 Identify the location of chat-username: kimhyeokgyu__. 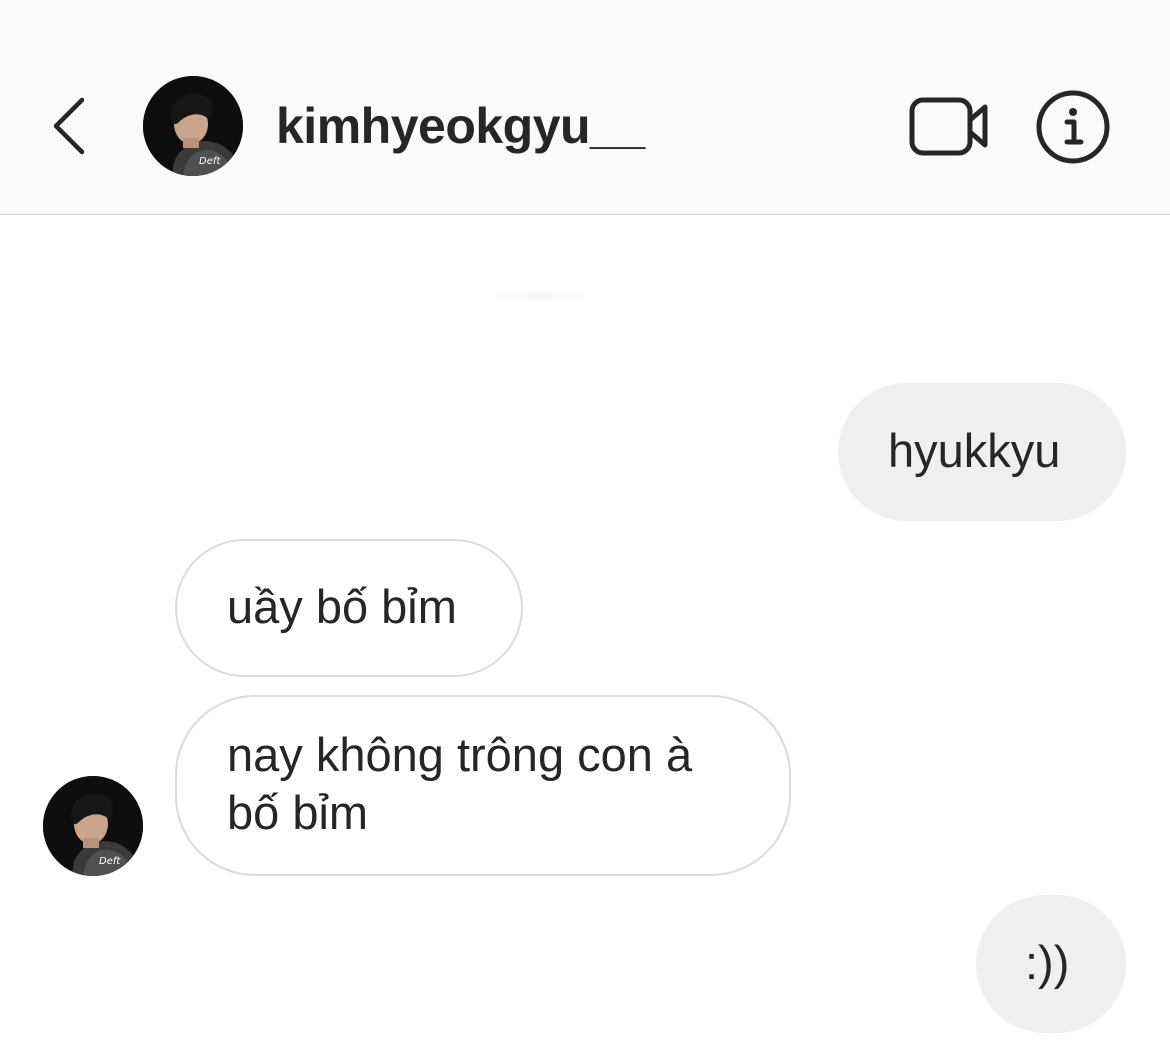
(460, 126).